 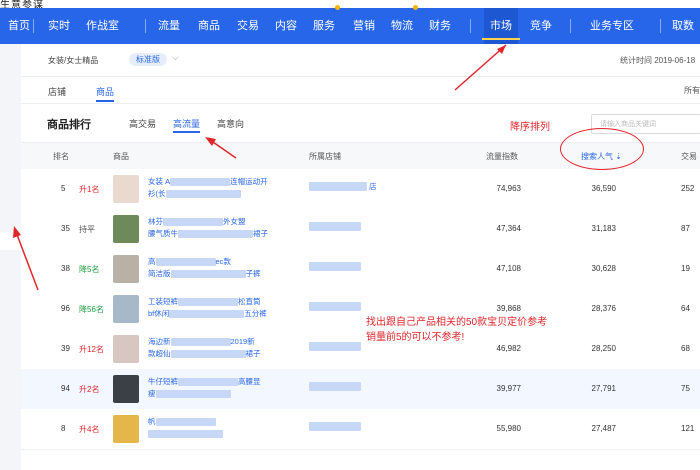 I want to click on nav-logistics-label: 物流, so click(x=402, y=26).